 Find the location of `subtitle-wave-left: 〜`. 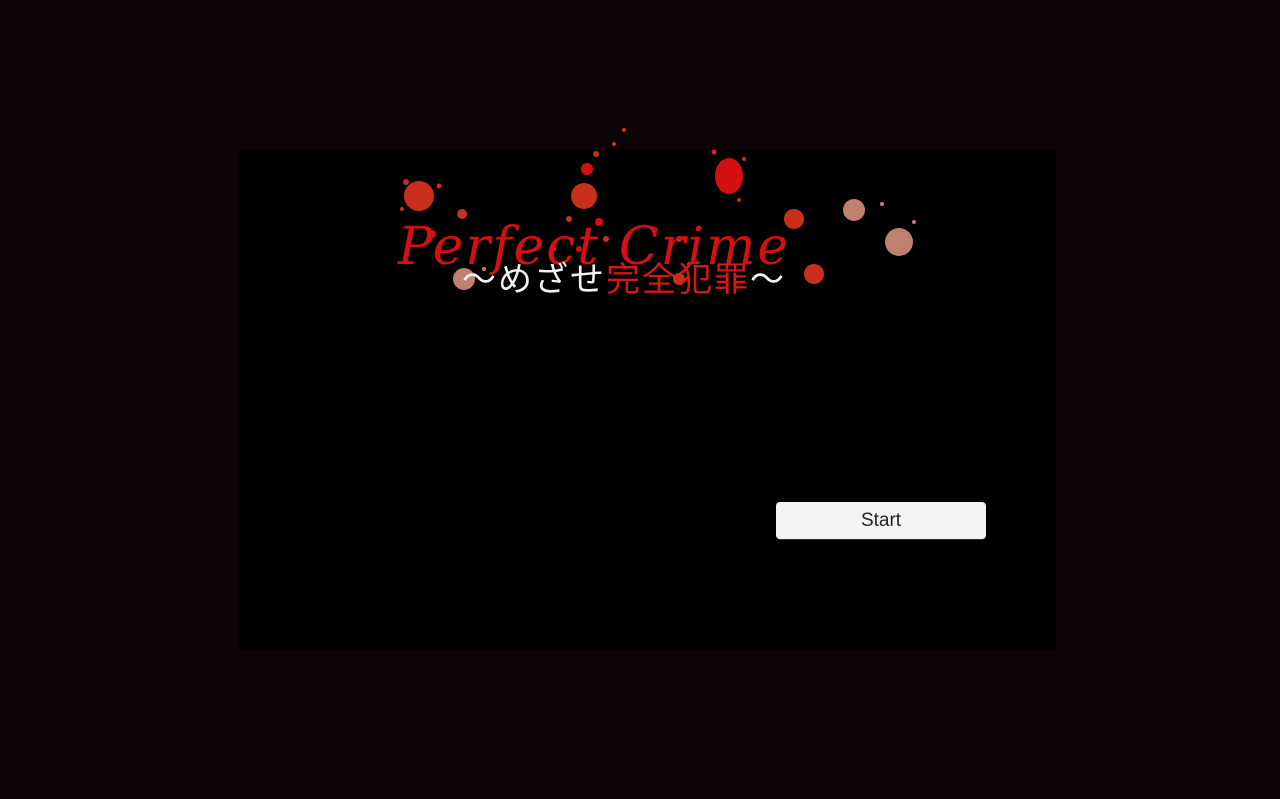

subtitle-wave-left: 〜 is located at coordinates (480, 280).